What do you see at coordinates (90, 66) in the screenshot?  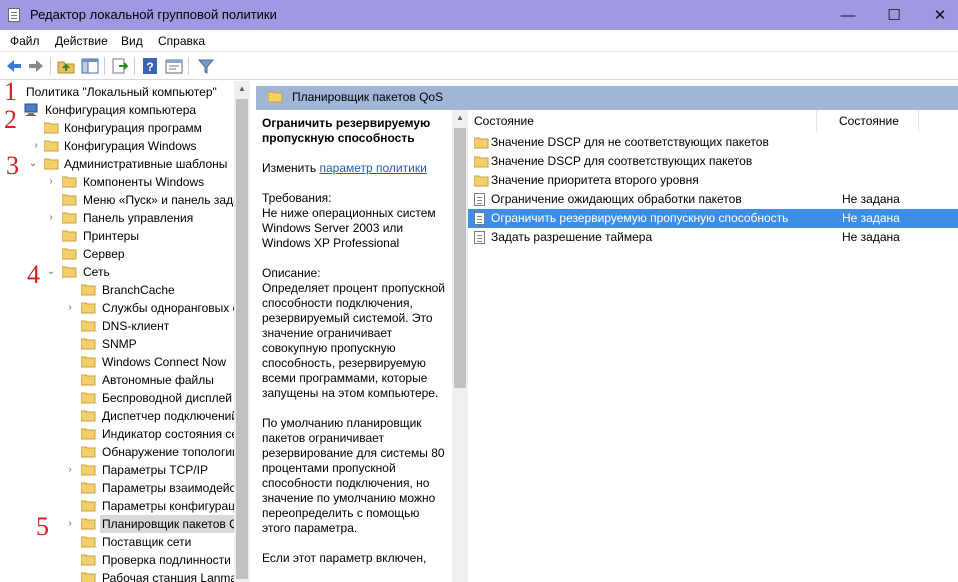 I see `show-hide-tree-icon` at bounding box center [90, 66].